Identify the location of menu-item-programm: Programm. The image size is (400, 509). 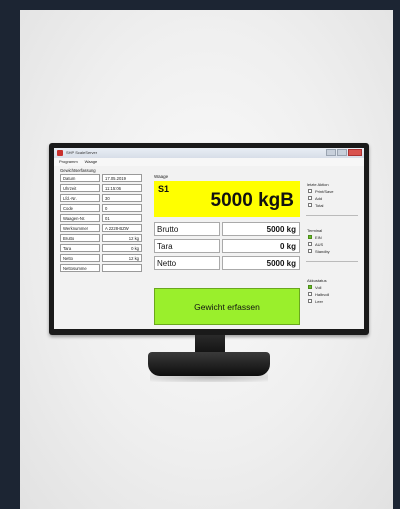
(68, 162).